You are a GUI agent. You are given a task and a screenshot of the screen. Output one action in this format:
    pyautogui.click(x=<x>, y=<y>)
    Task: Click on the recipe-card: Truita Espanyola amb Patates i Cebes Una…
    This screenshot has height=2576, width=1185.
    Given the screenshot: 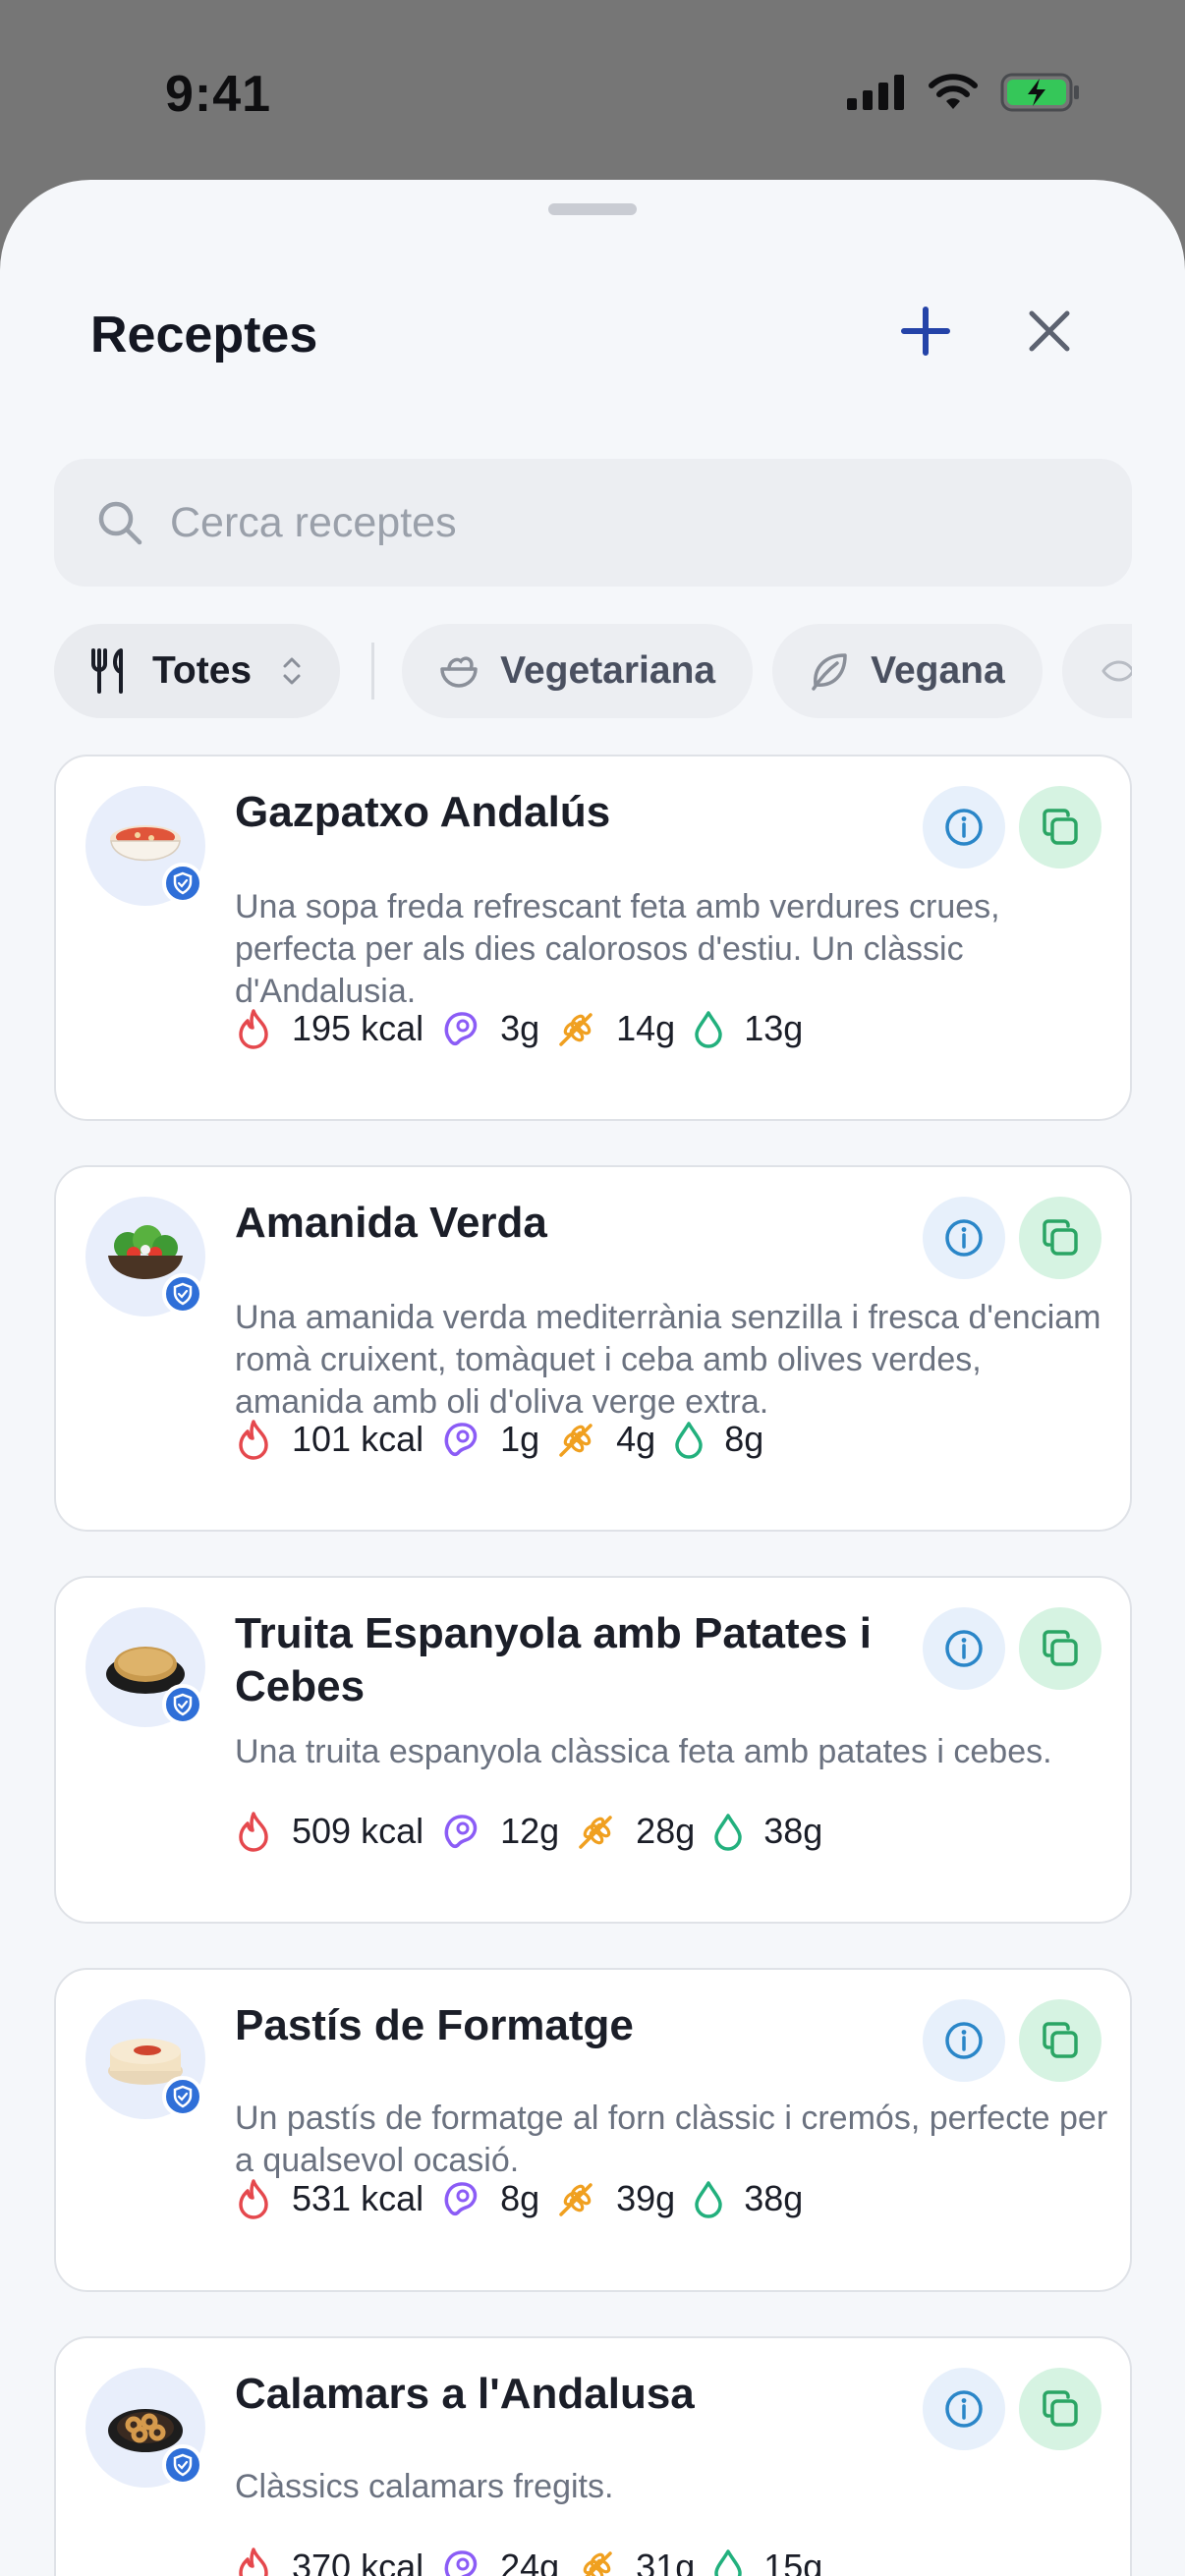 What is the action you would take?
    pyautogui.click(x=593, y=1750)
    